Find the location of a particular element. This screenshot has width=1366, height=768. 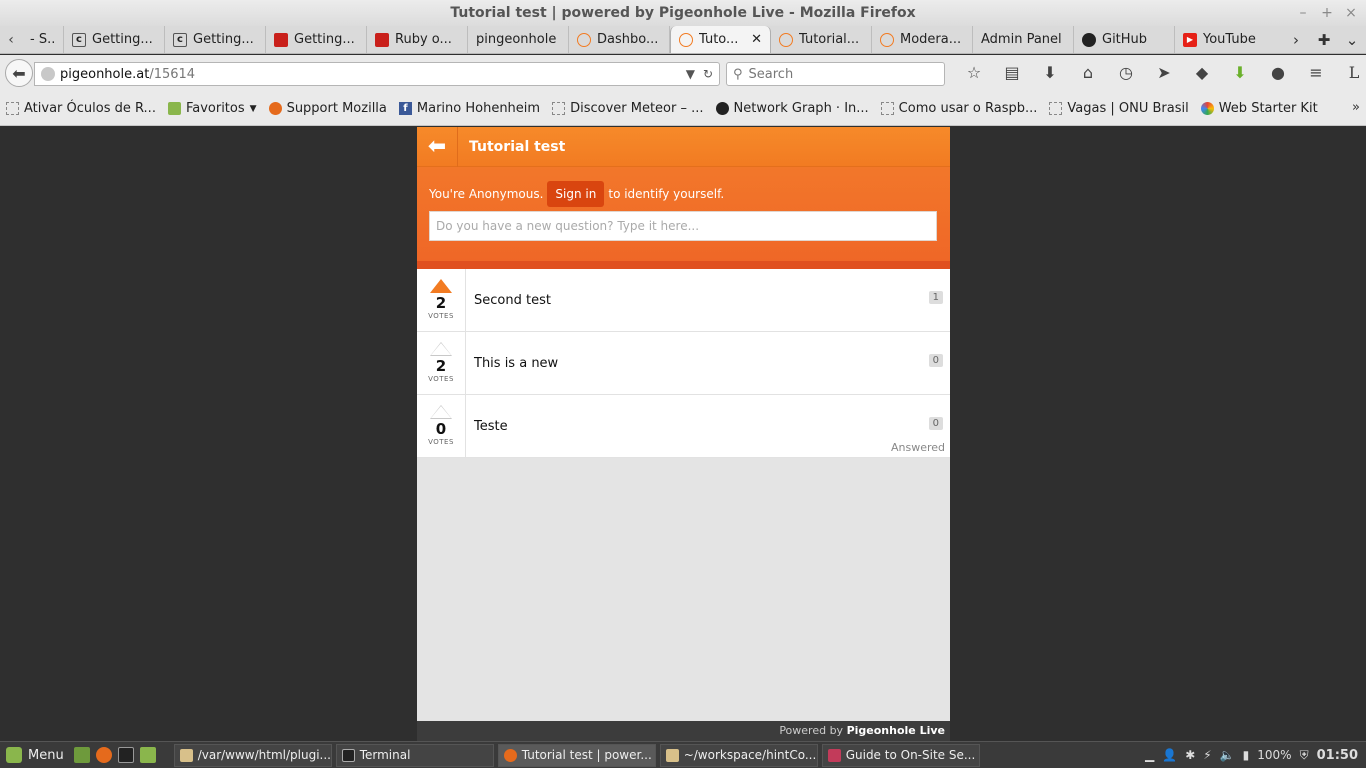

workspace-icon: ▁ is located at coordinates (1149, 755).